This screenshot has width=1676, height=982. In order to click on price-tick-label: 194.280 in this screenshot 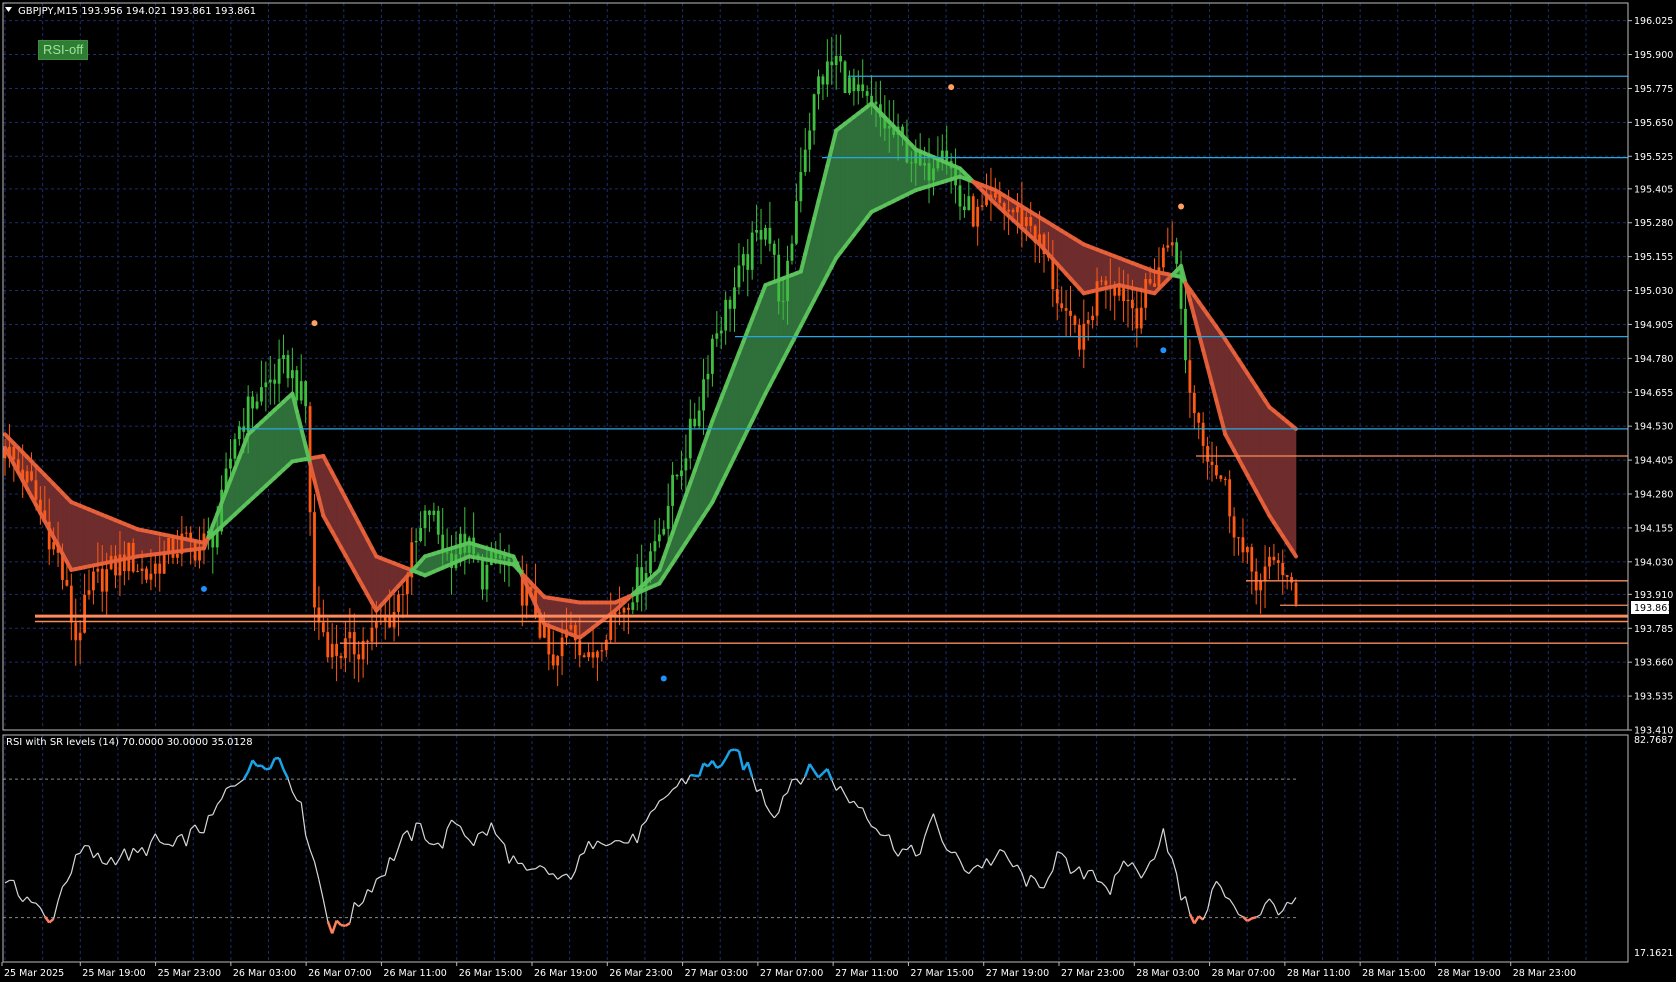, I will do `click(1653, 494)`.